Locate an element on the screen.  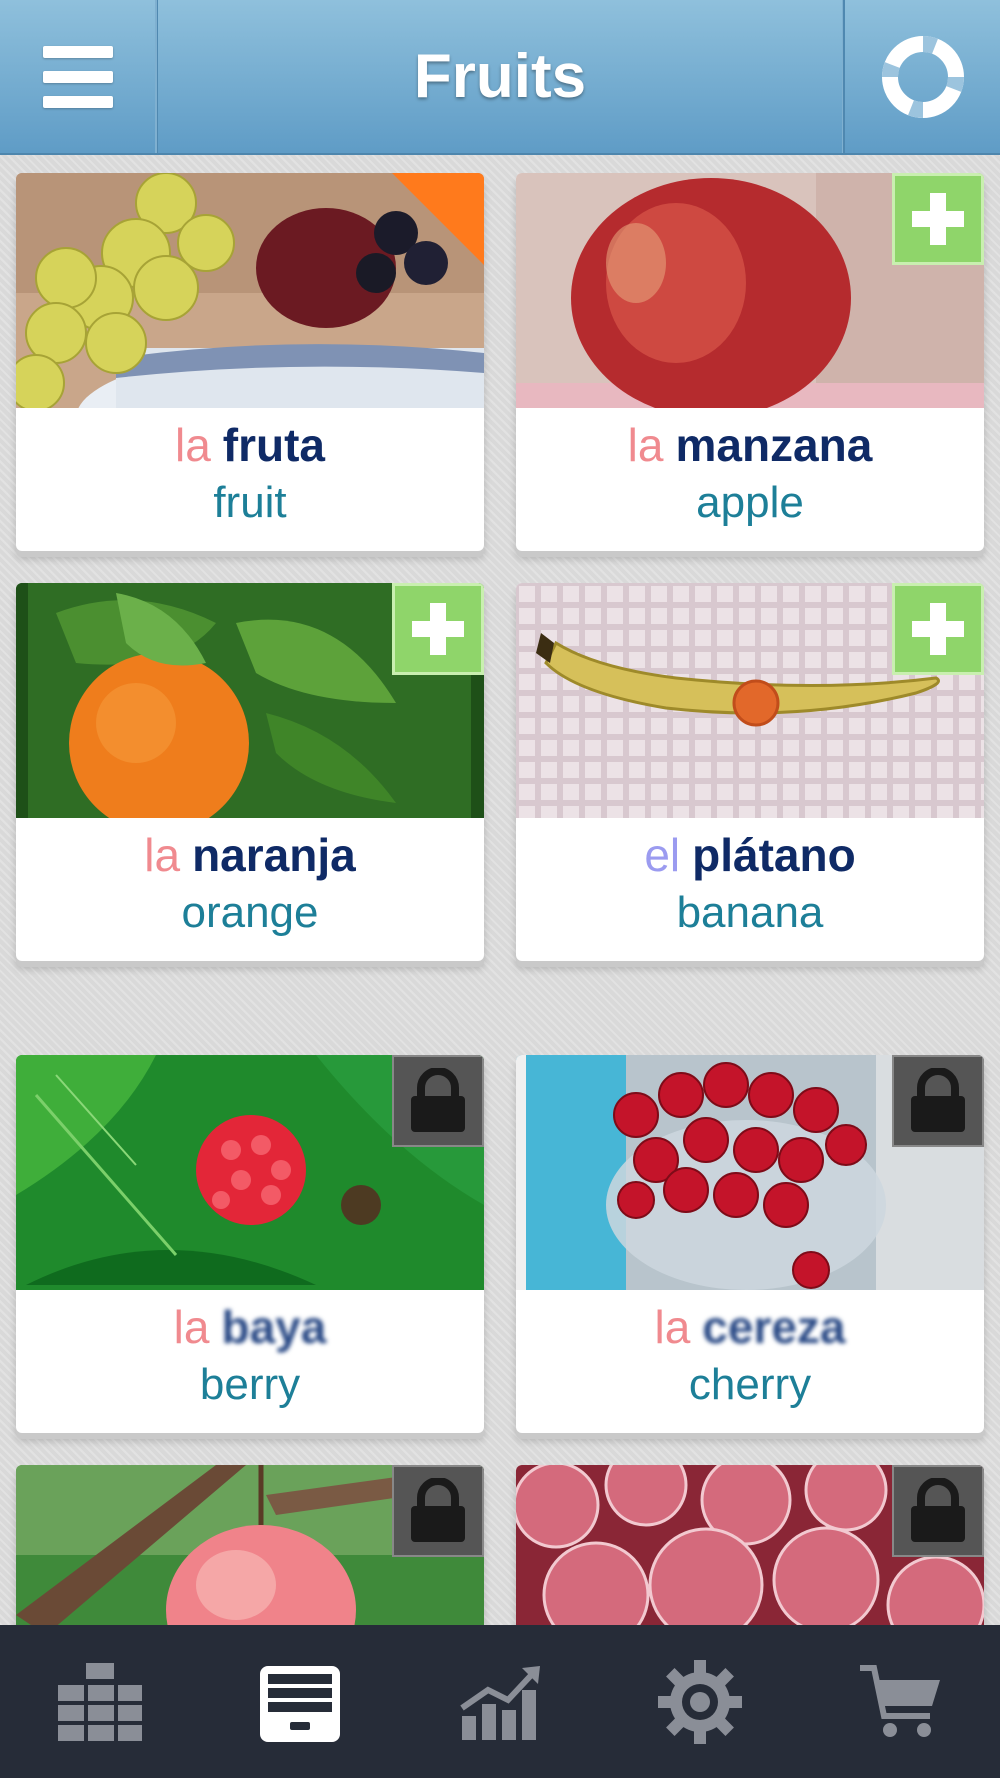
translation-label: banana is located at coordinates (750, 912).